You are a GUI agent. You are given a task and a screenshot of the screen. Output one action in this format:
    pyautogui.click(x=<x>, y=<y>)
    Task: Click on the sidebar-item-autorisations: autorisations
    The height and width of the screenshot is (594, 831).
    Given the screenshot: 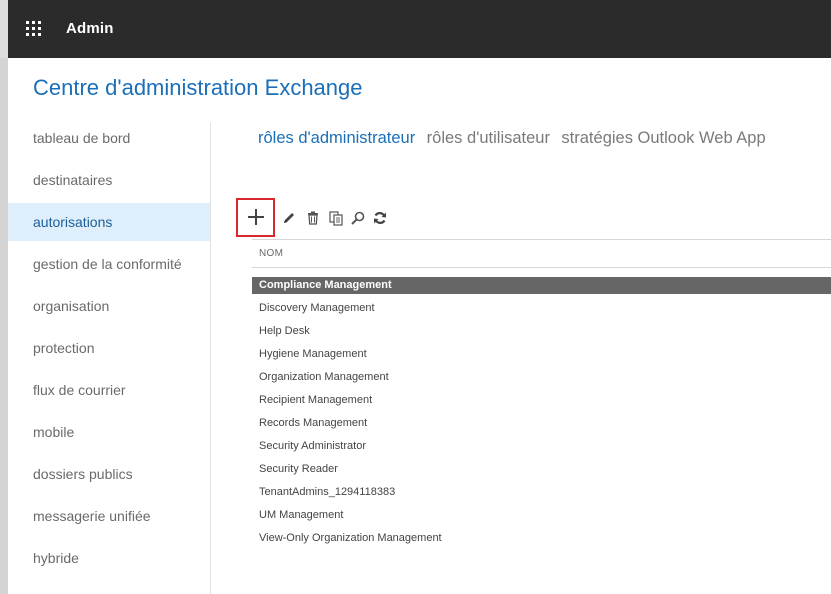 What is the action you would take?
    pyautogui.click(x=109, y=222)
    